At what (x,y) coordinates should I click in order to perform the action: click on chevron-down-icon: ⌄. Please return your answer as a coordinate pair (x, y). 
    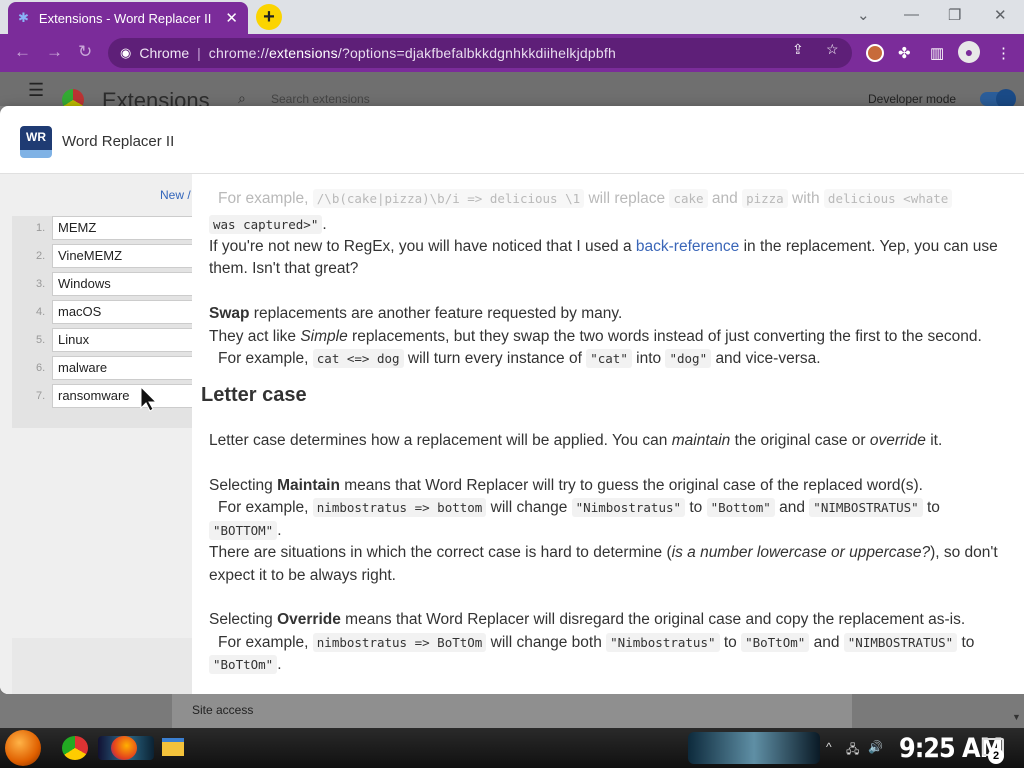
    Looking at the image, I should click on (863, 15).